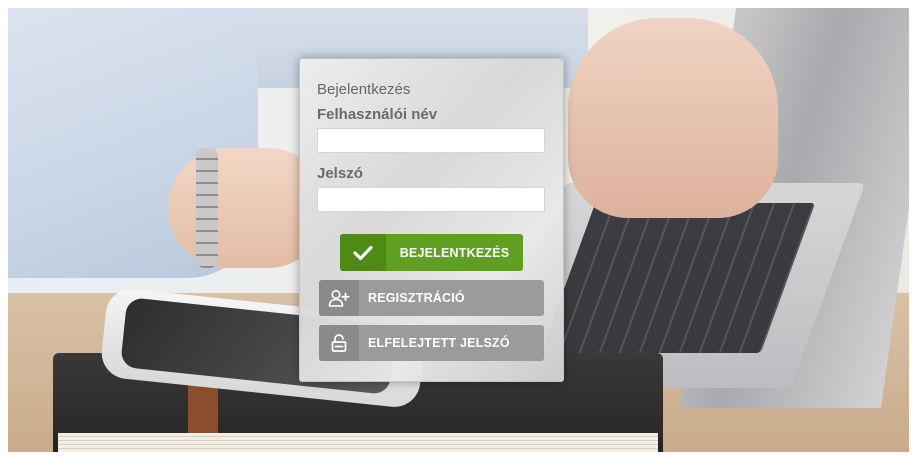 Image resolution: width=917 pixels, height=459 pixels. I want to click on register-button: REGISZTRÁCIÓ, so click(431, 298).